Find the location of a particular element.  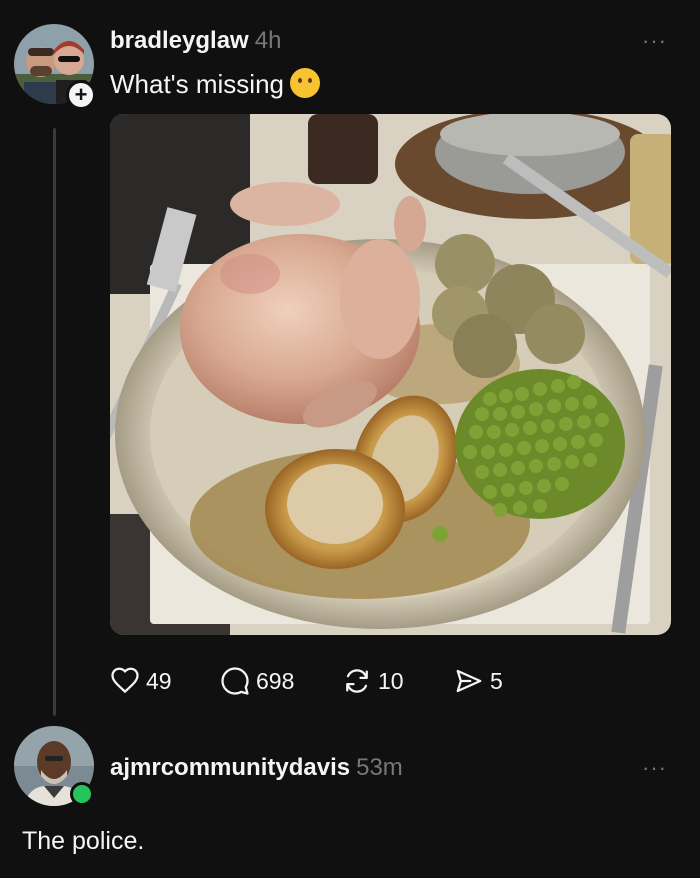

reply-more-options-icon: ··· is located at coordinates (654, 768).